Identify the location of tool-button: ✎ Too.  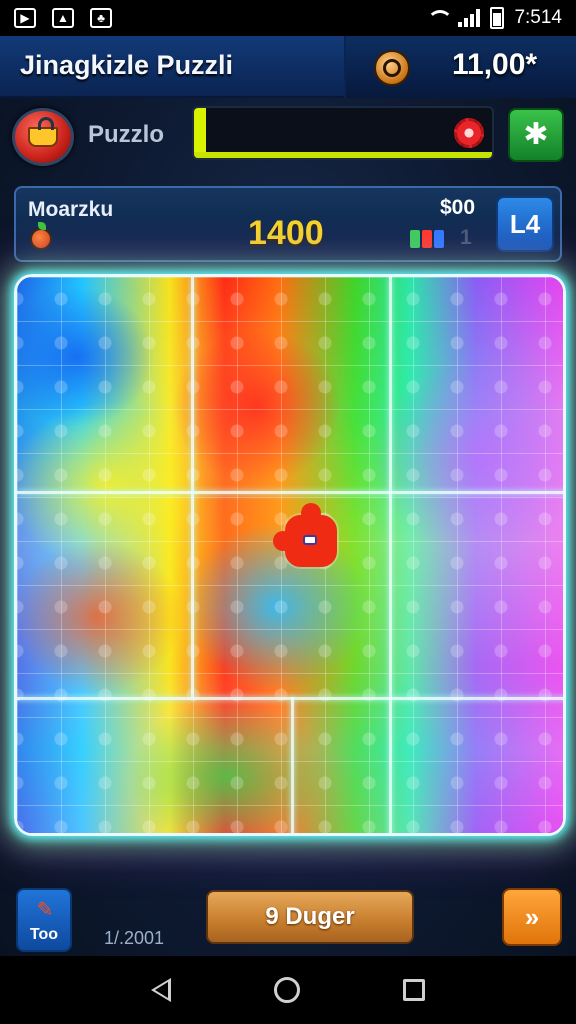
(44, 920).